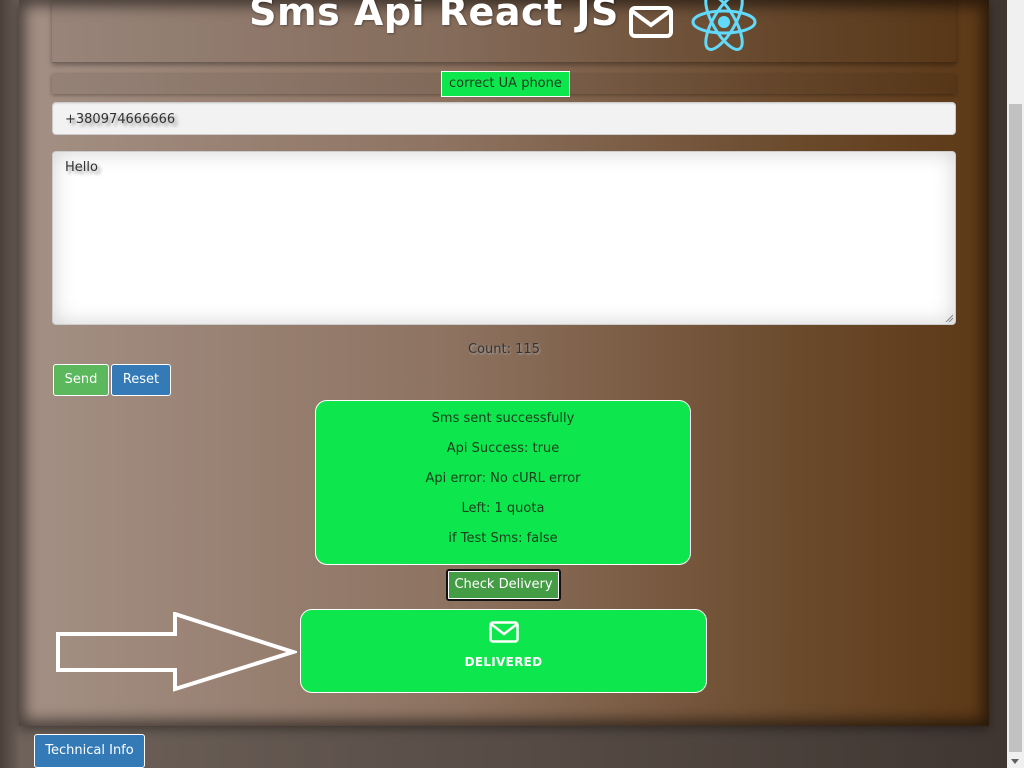  What do you see at coordinates (503, 662) in the screenshot?
I see `delivery-status-text: DELIVERED` at bounding box center [503, 662].